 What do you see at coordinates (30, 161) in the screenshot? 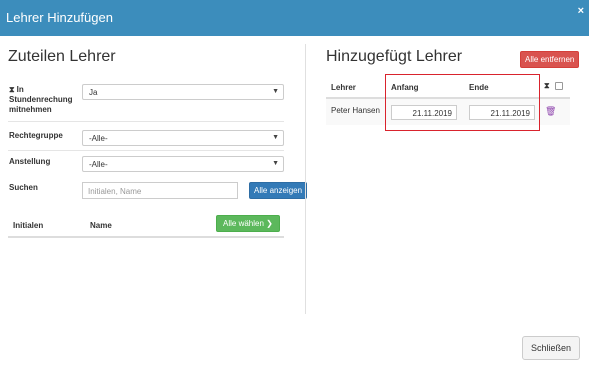
I see `anstellung-label: Anstellung` at bounding box center [30, 161].